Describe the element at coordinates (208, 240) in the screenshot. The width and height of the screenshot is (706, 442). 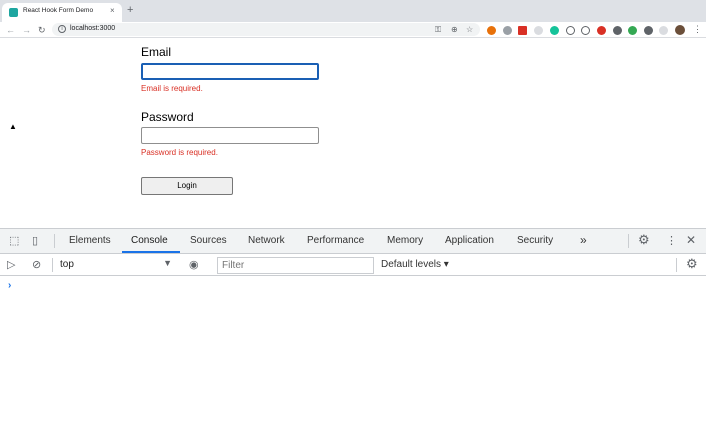
I see `tab-sources: Sources` at that location.